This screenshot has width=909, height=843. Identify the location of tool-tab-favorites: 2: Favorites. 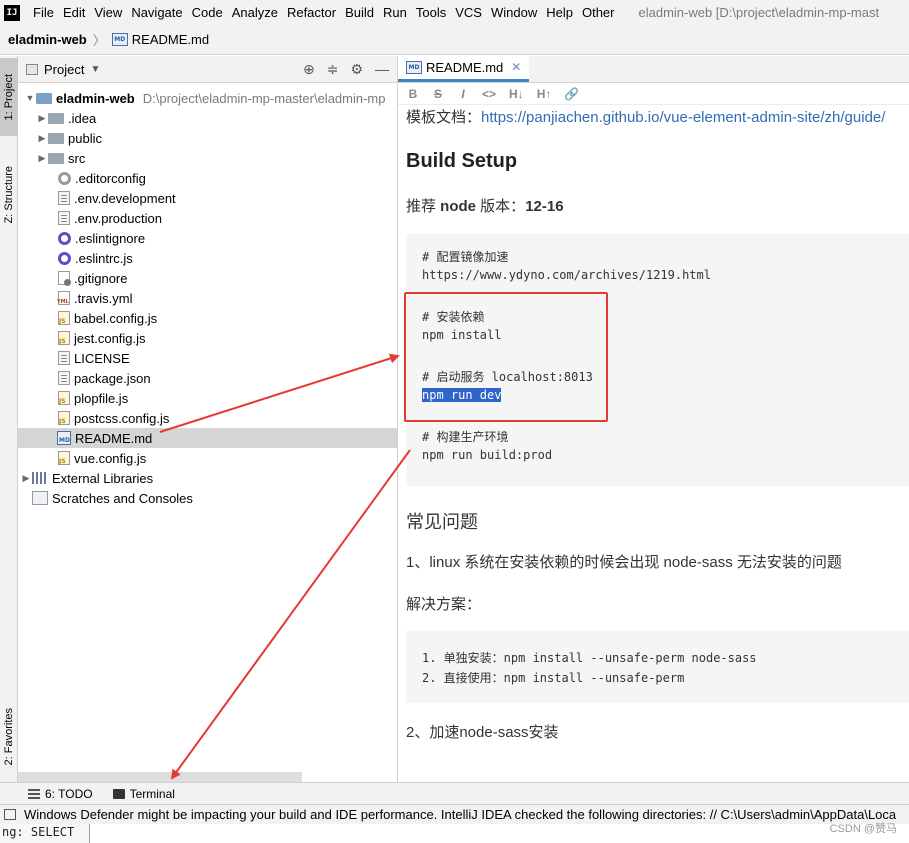
(9, 737).